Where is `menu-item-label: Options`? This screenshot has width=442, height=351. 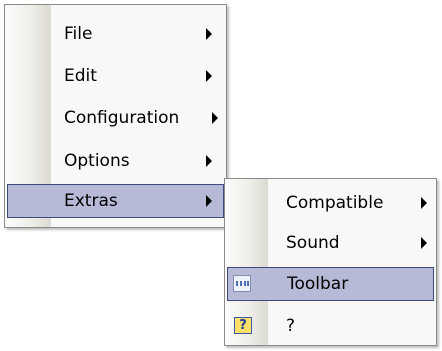
menu-item-label: Options is located at coordinates (97, 161).